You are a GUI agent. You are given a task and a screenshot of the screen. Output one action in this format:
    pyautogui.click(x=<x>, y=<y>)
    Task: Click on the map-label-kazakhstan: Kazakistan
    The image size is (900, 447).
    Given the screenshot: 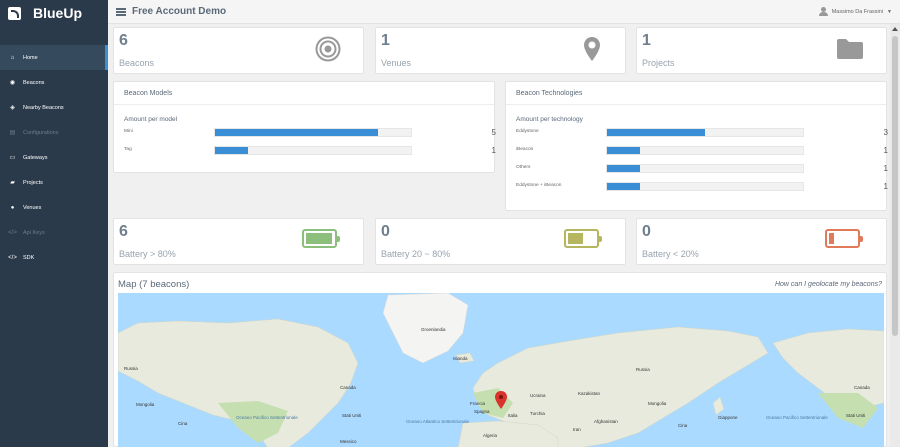 What is the action you would take?
    pyautogui.click(x=589, y=393)
    